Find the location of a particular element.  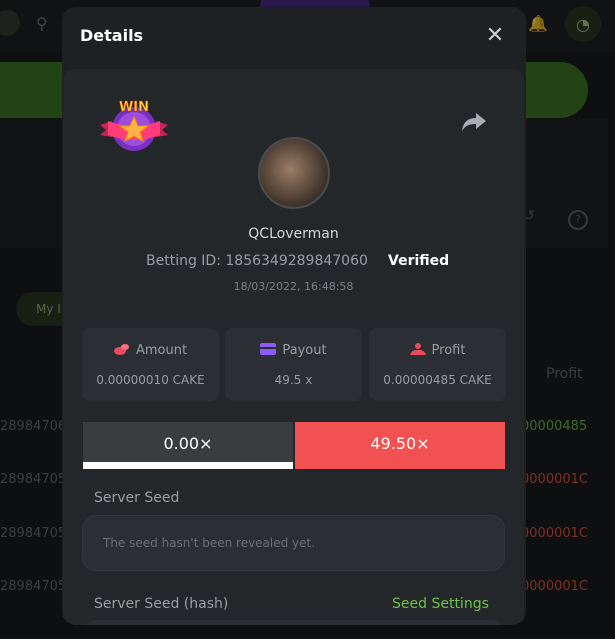

betting-id: Betting ID: 1856349289847060 is located at coordinates (257, 261).